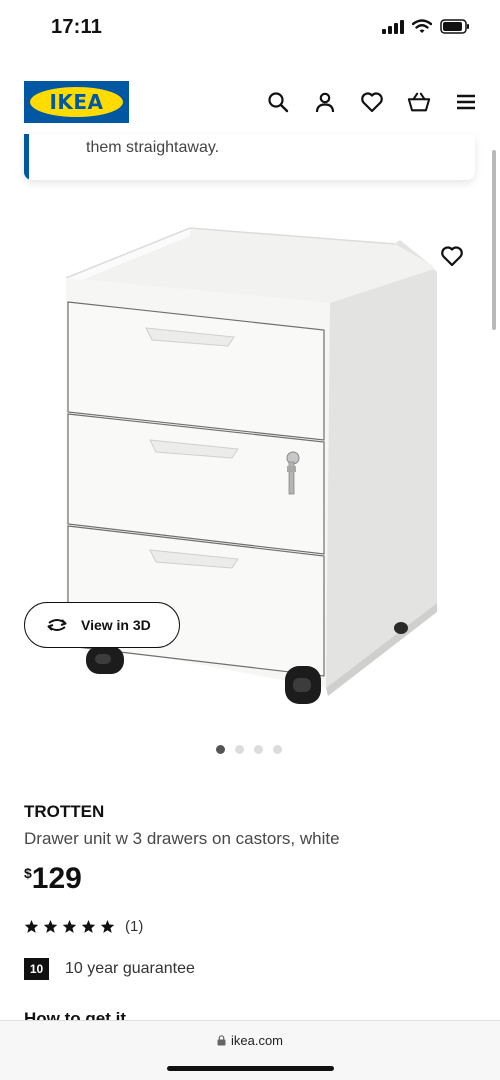  What do you see at coordinates (134, 926) in the screenshot?
I see `rating-count: (1)` at bounding box center [134, 926].